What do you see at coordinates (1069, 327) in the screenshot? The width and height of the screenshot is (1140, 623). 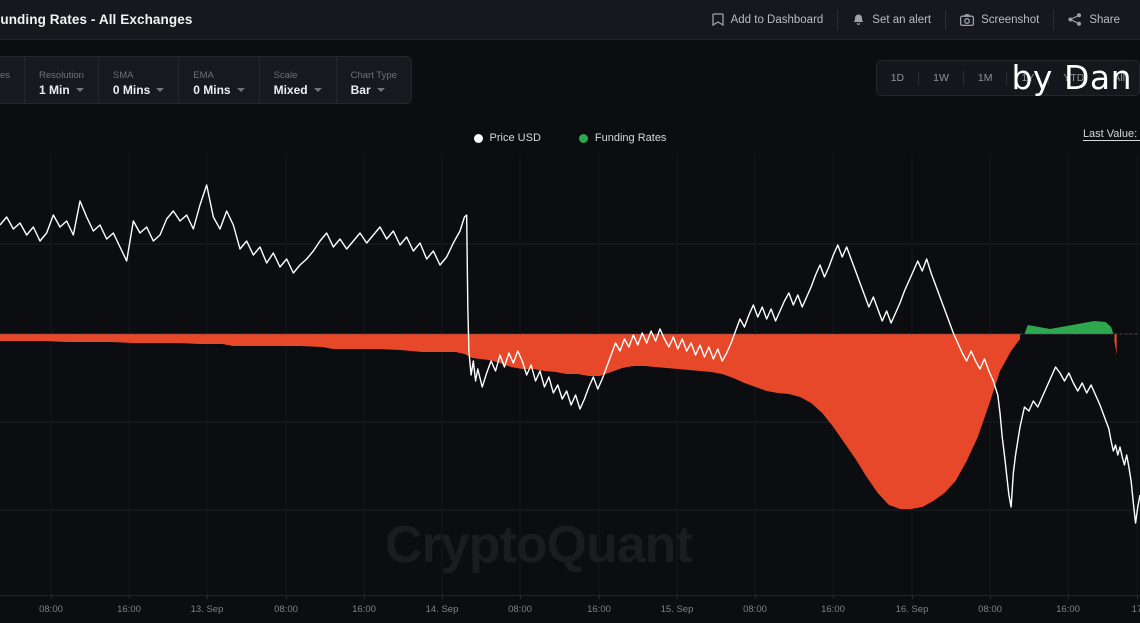 I see `funding-area-positive` at bounding box center [1069, 327].